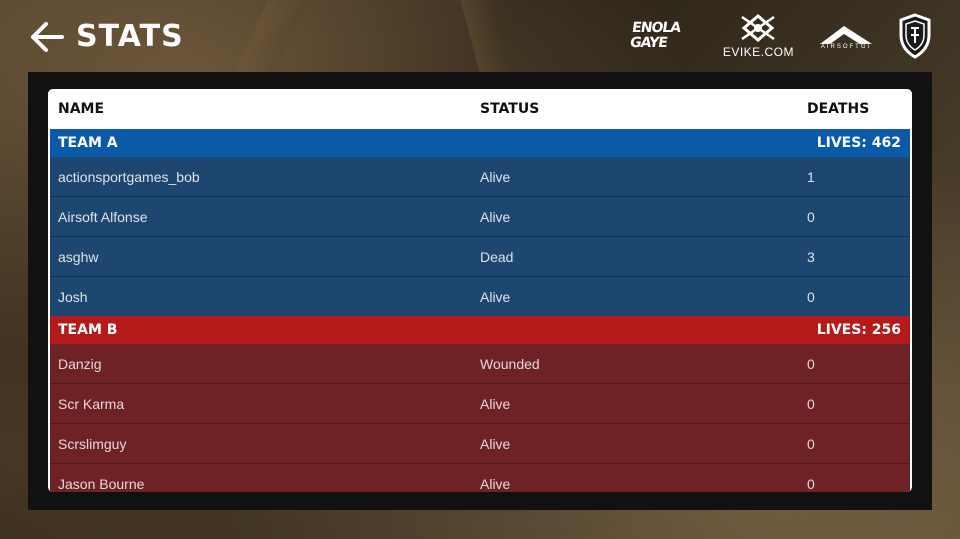 This screenshot has width=960, height=539. I want to click on team-lives: LIVES: 256, so click(858, 330).